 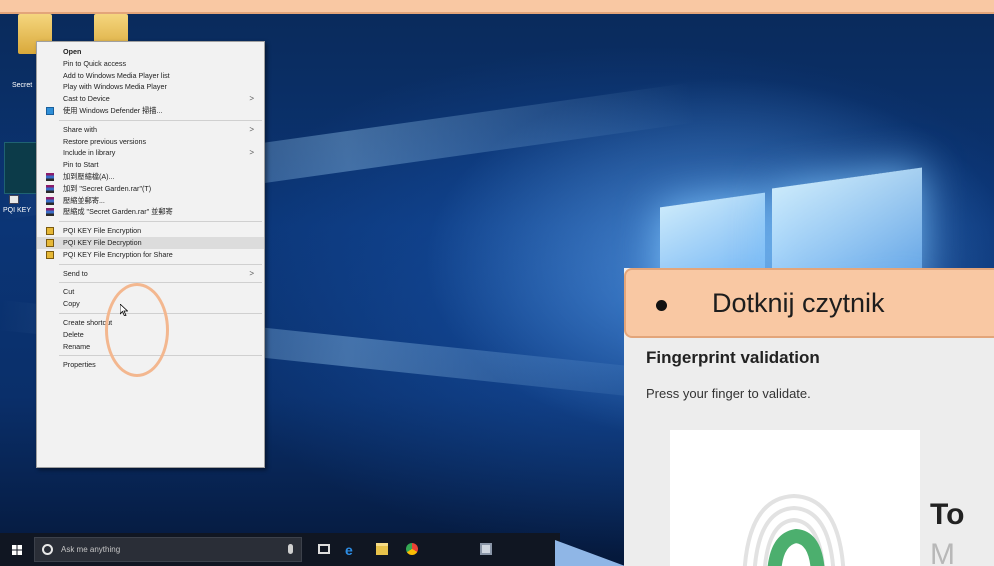 What do you see at coordinates (107, 188) in the screenshot?
I see `menu-item-label: 加到 "Secret Garden.rar"(T)` at bounding box center [107, 188].